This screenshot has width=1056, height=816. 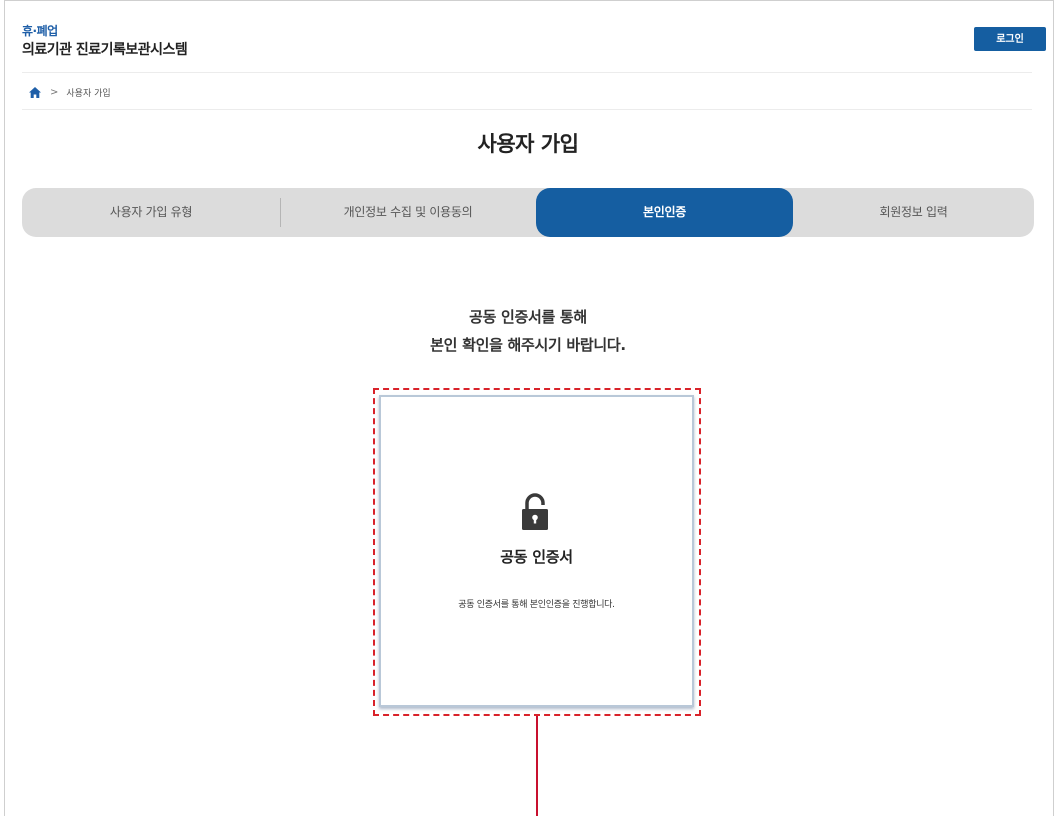 What do you see at coordinates (527, 109) in the screenshot?
I see `breadcrumb-divider` at bounding box center [527, 109].